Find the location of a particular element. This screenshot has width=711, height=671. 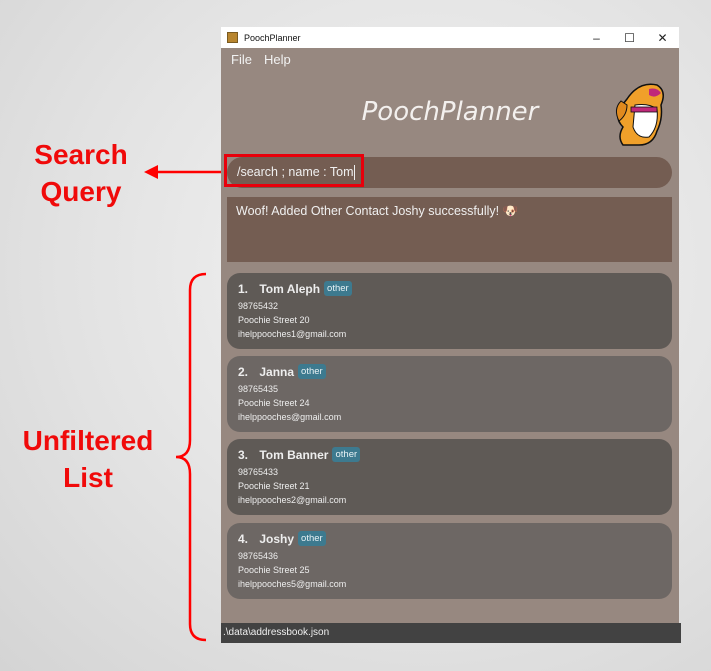

title-bar: PoochPlanner – ☐ ✕ is located at coordinates (450, 37).